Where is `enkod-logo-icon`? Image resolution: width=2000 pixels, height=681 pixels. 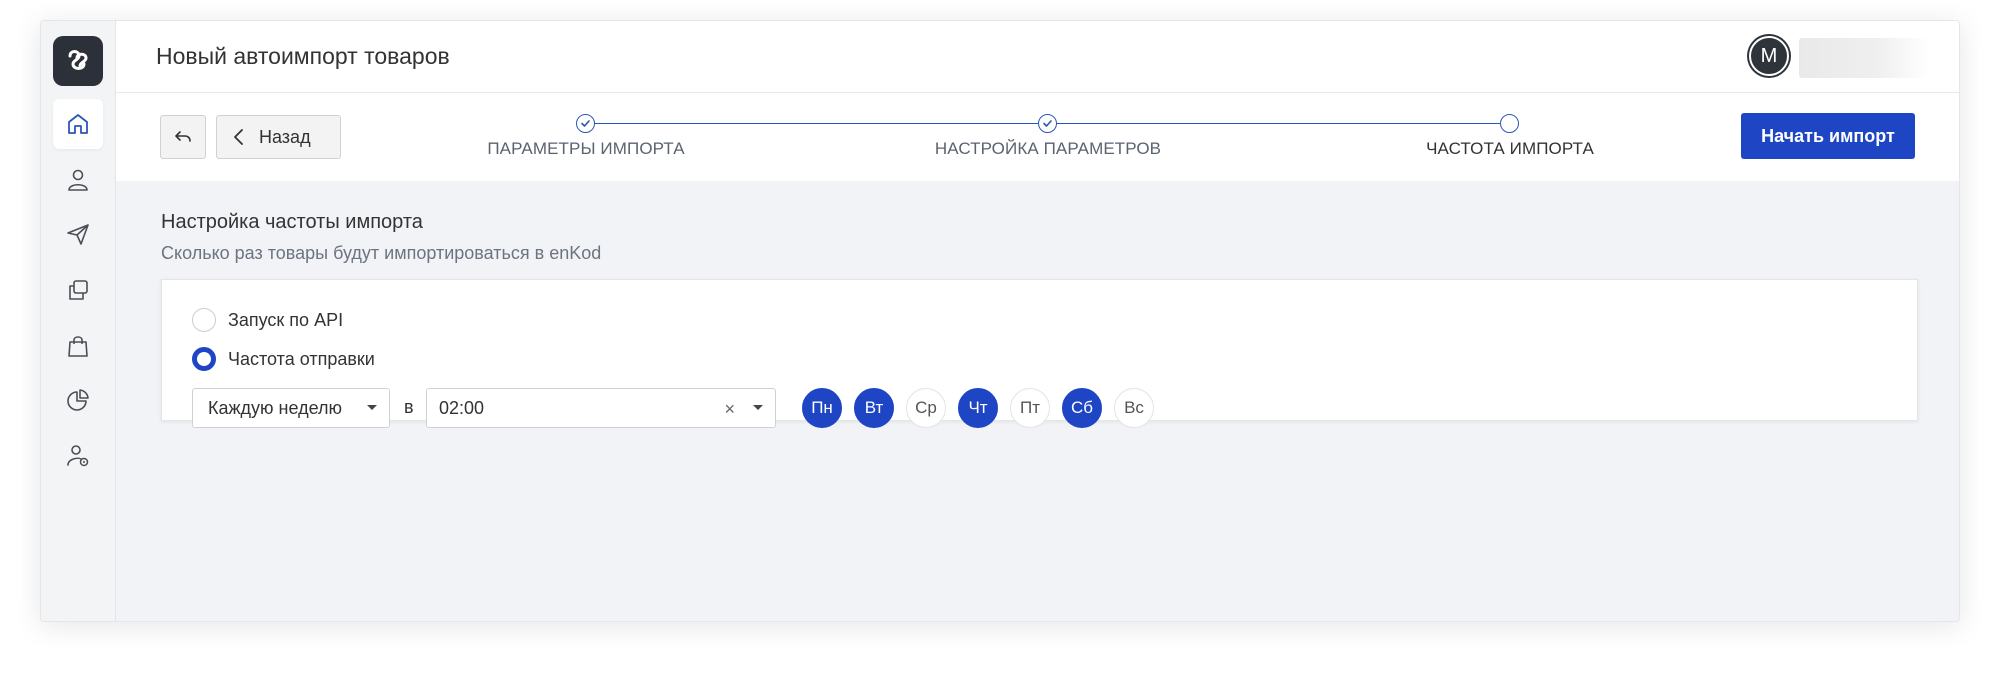
enkod-logo-icon is located at coordinates (78, 60).